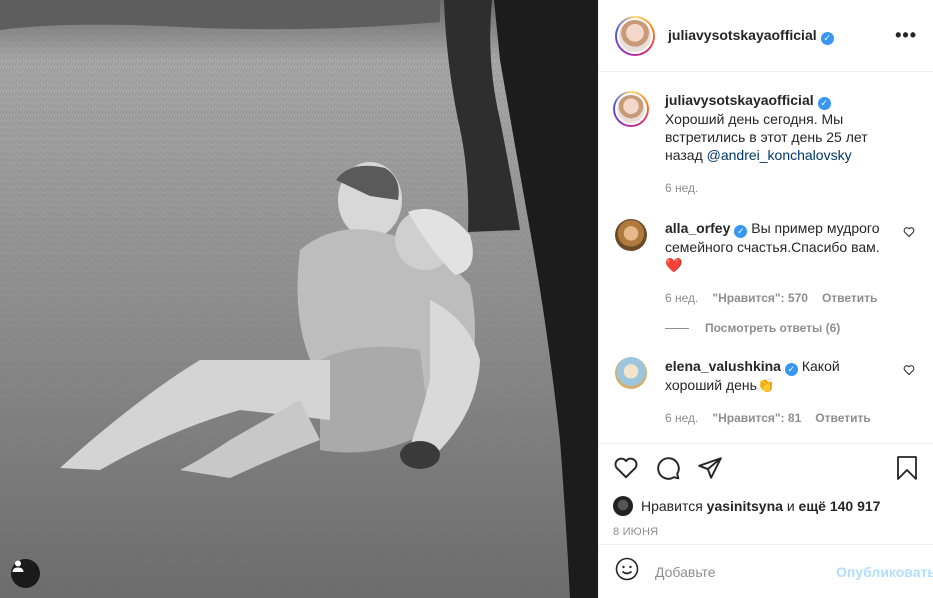 This screenshot has height=598, width=933. What do you see at coordinates (884, 572) in the screenshot?
I see `publish-button: Опубликовать` at bounding box center [884, 572].